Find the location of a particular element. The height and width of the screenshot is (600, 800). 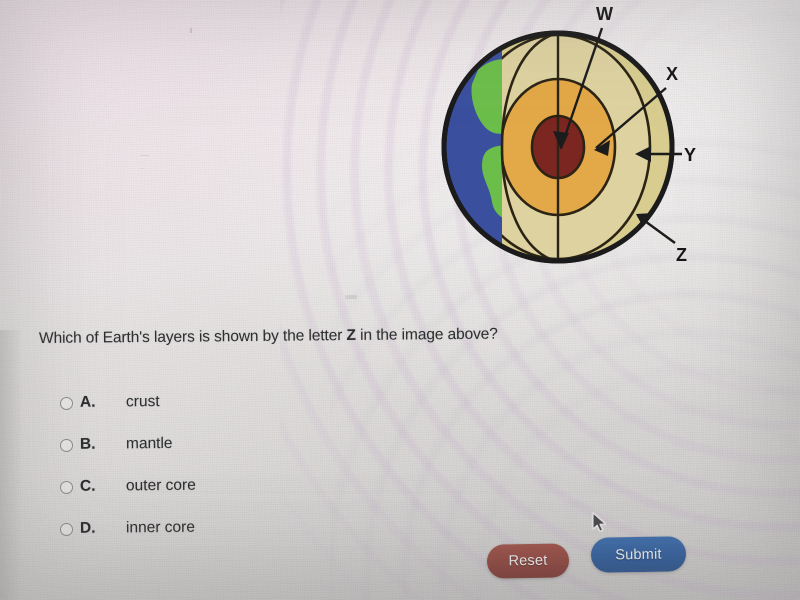

option-letter-c: C. is located at coordinates (87, 486).